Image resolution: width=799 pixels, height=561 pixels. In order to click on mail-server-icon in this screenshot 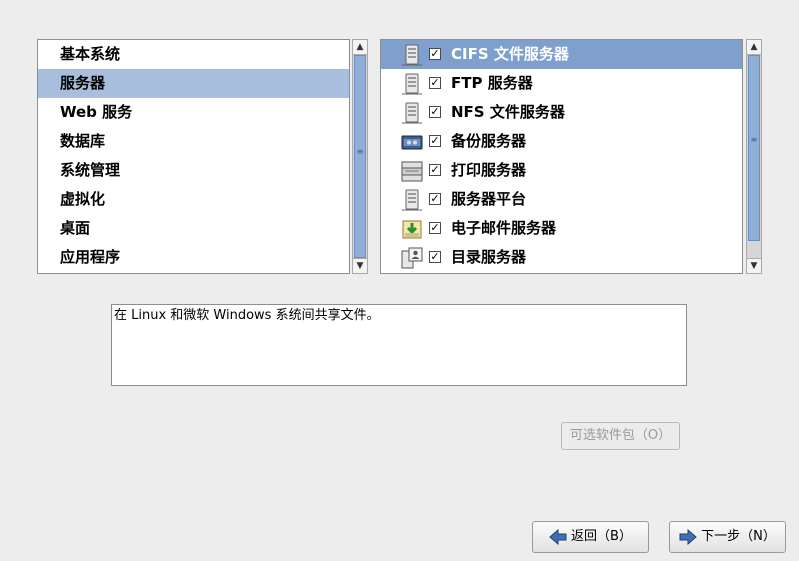, I will do `click(412, 229)`.